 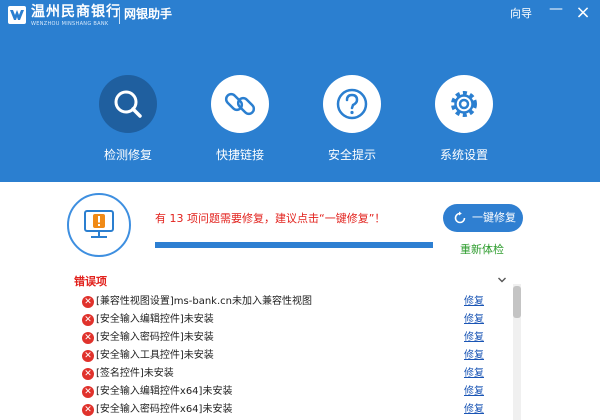 I want to click on nav-detect-repair: 检测修复, so click(x=128, y=121).